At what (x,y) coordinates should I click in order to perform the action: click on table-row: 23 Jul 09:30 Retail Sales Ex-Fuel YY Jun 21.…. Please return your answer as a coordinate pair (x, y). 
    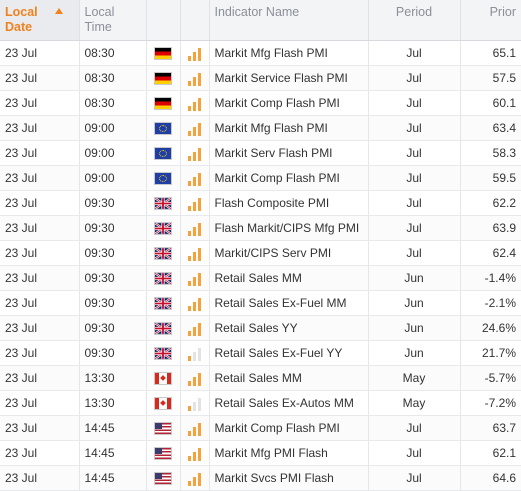
    Looking at the image, I should click on (260, 353).